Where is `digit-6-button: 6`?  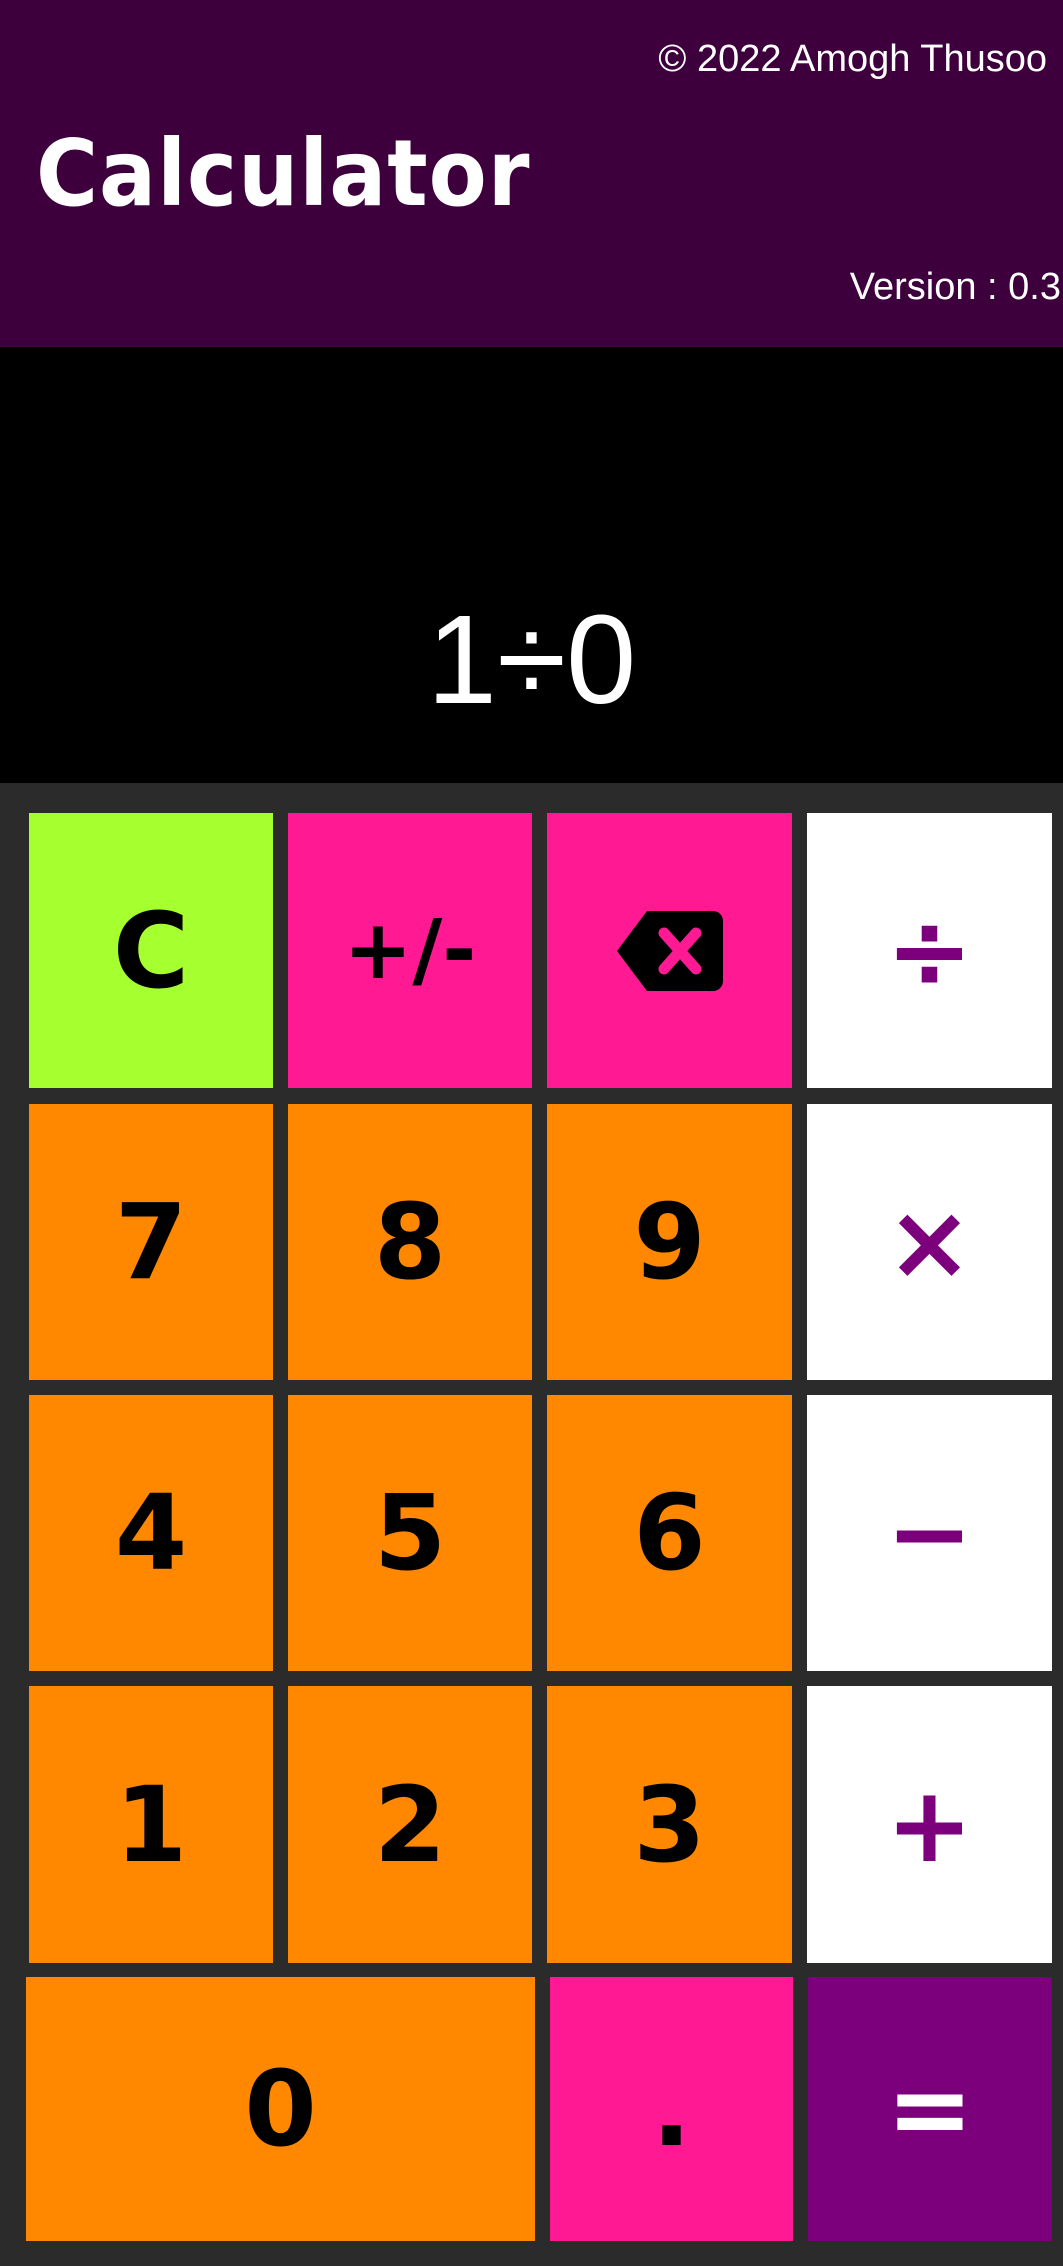 digit-6-button: 6 is located at coordinates (669, 1533).